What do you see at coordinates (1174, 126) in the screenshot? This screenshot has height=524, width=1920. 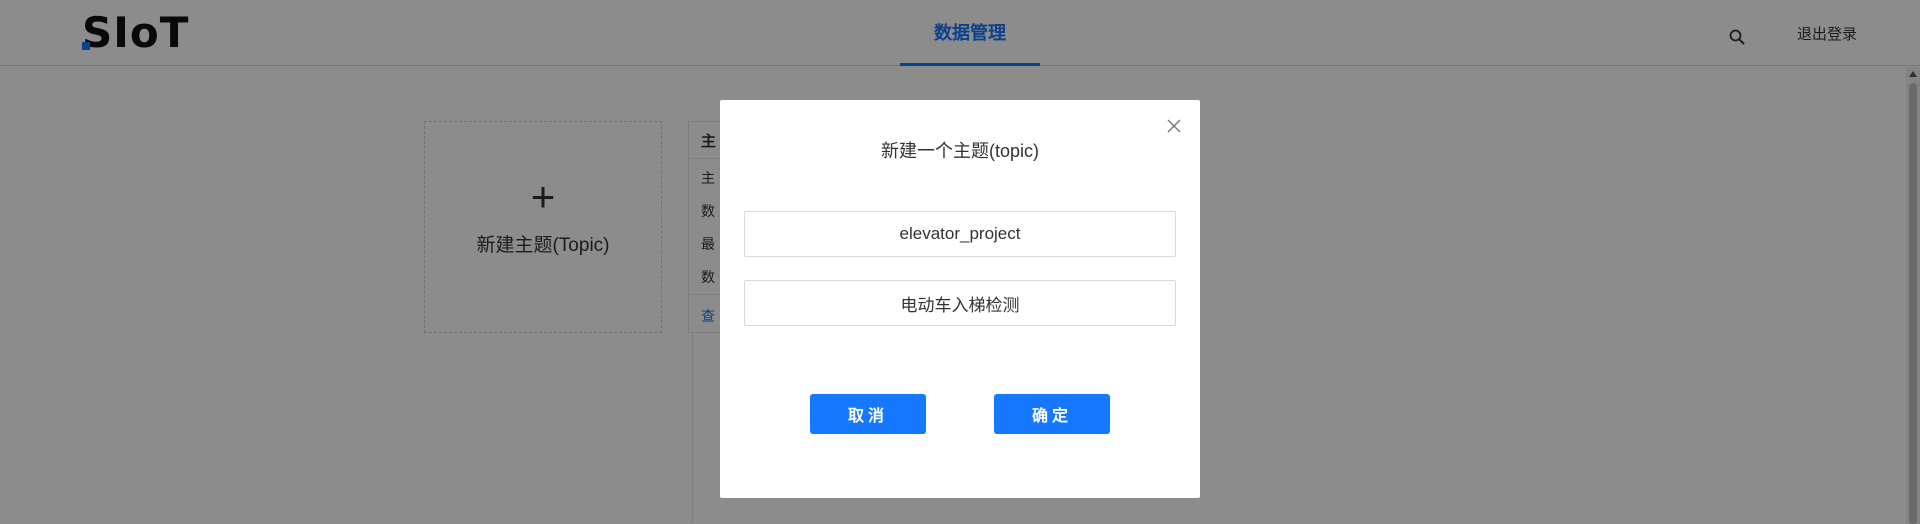 I see `close-icon` at bounding box center [1174, 126].